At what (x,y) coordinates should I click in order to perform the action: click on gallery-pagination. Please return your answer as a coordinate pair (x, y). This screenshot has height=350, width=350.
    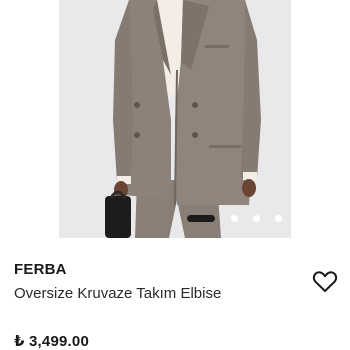
    Looking at the image, I should click on (237, 220).